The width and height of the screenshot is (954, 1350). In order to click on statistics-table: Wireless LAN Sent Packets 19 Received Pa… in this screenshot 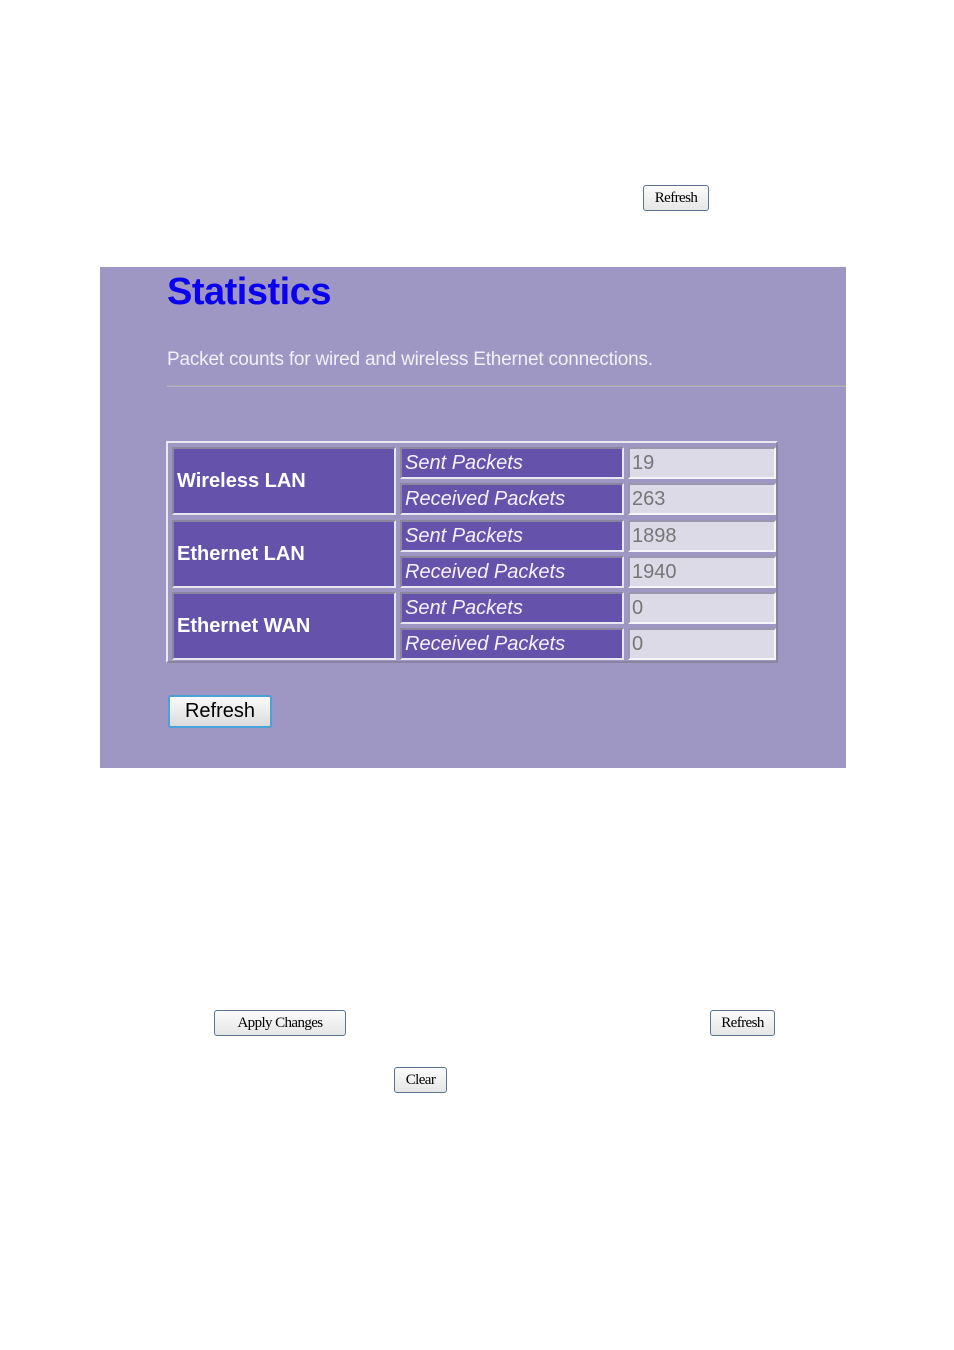, I will do `click(472, 552)`.